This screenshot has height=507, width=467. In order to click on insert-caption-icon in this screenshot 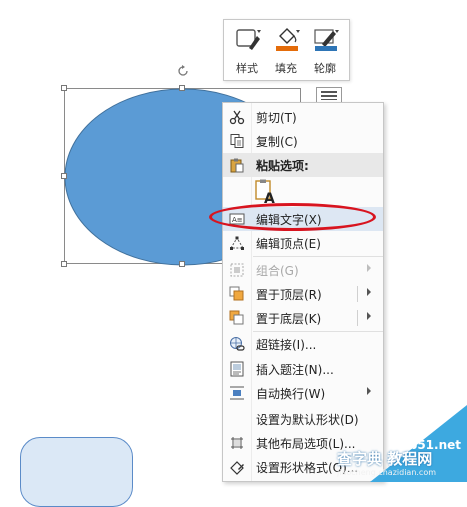, I will do `click(237, 369)`.